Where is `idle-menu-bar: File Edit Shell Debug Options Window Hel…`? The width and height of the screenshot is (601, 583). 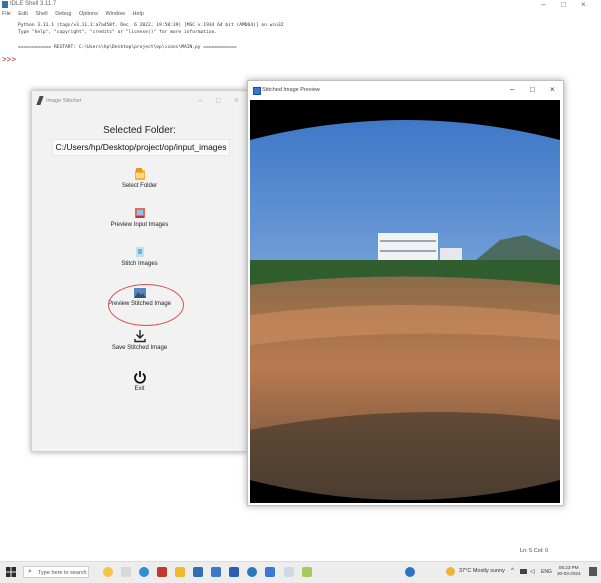 idle-menu-bar: File Edit Shell Debug Options Window Hel… is located at coordinates (300, 16).